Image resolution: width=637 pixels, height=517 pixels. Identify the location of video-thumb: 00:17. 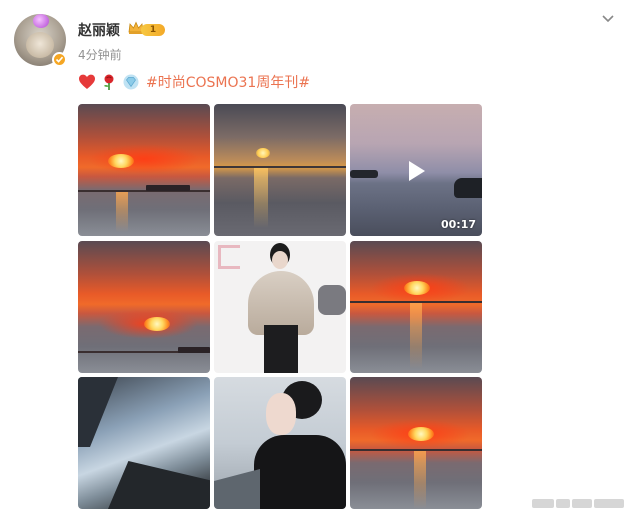
(416, 170).